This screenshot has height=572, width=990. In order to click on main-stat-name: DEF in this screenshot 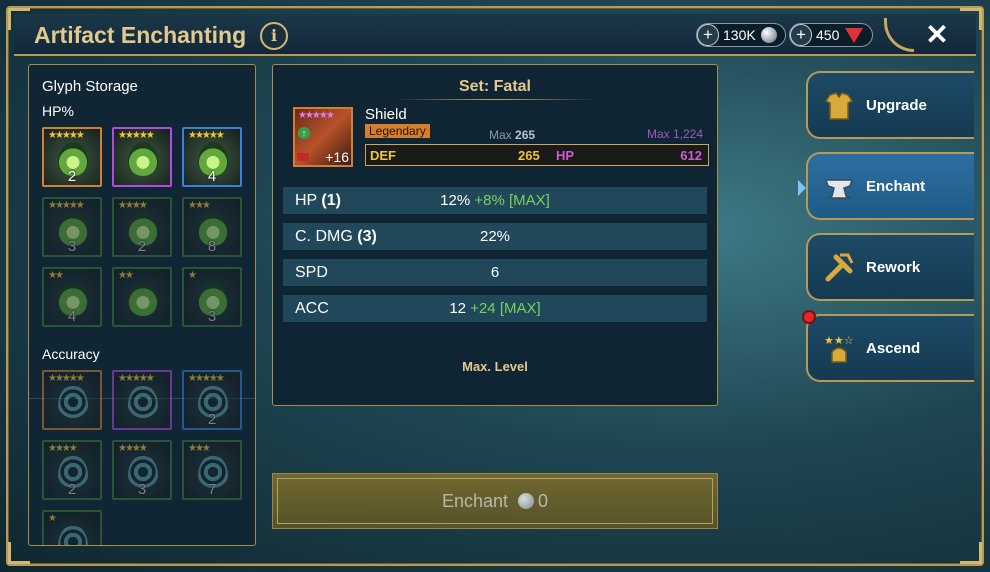, I will do `click(383, 155)`.